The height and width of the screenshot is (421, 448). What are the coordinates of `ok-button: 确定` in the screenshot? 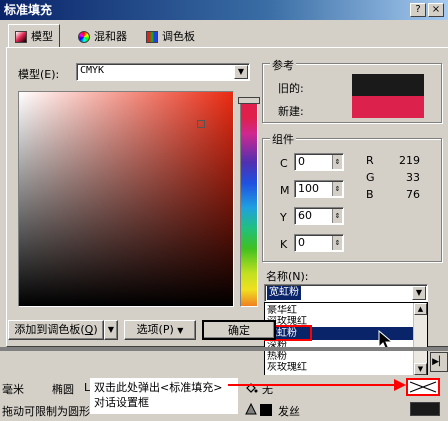 It's located at (239, 330).